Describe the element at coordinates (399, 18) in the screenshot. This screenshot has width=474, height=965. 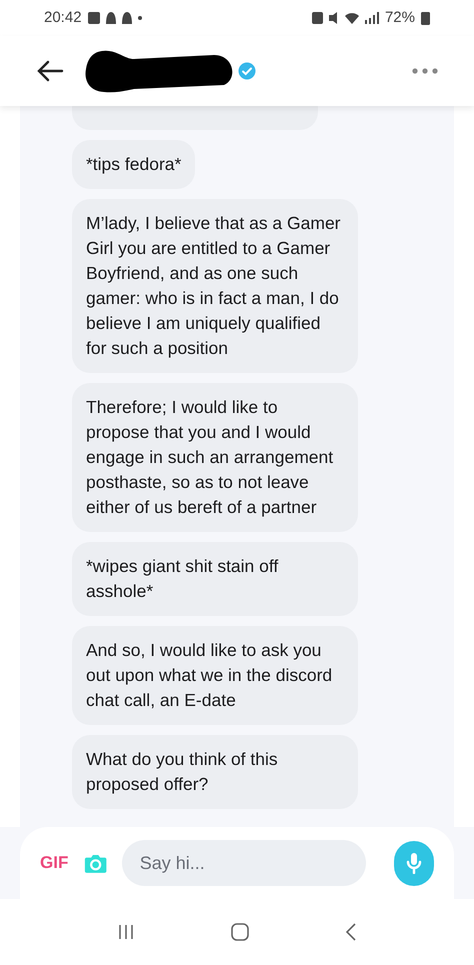
I see `battery-percent: 72%` at that location.